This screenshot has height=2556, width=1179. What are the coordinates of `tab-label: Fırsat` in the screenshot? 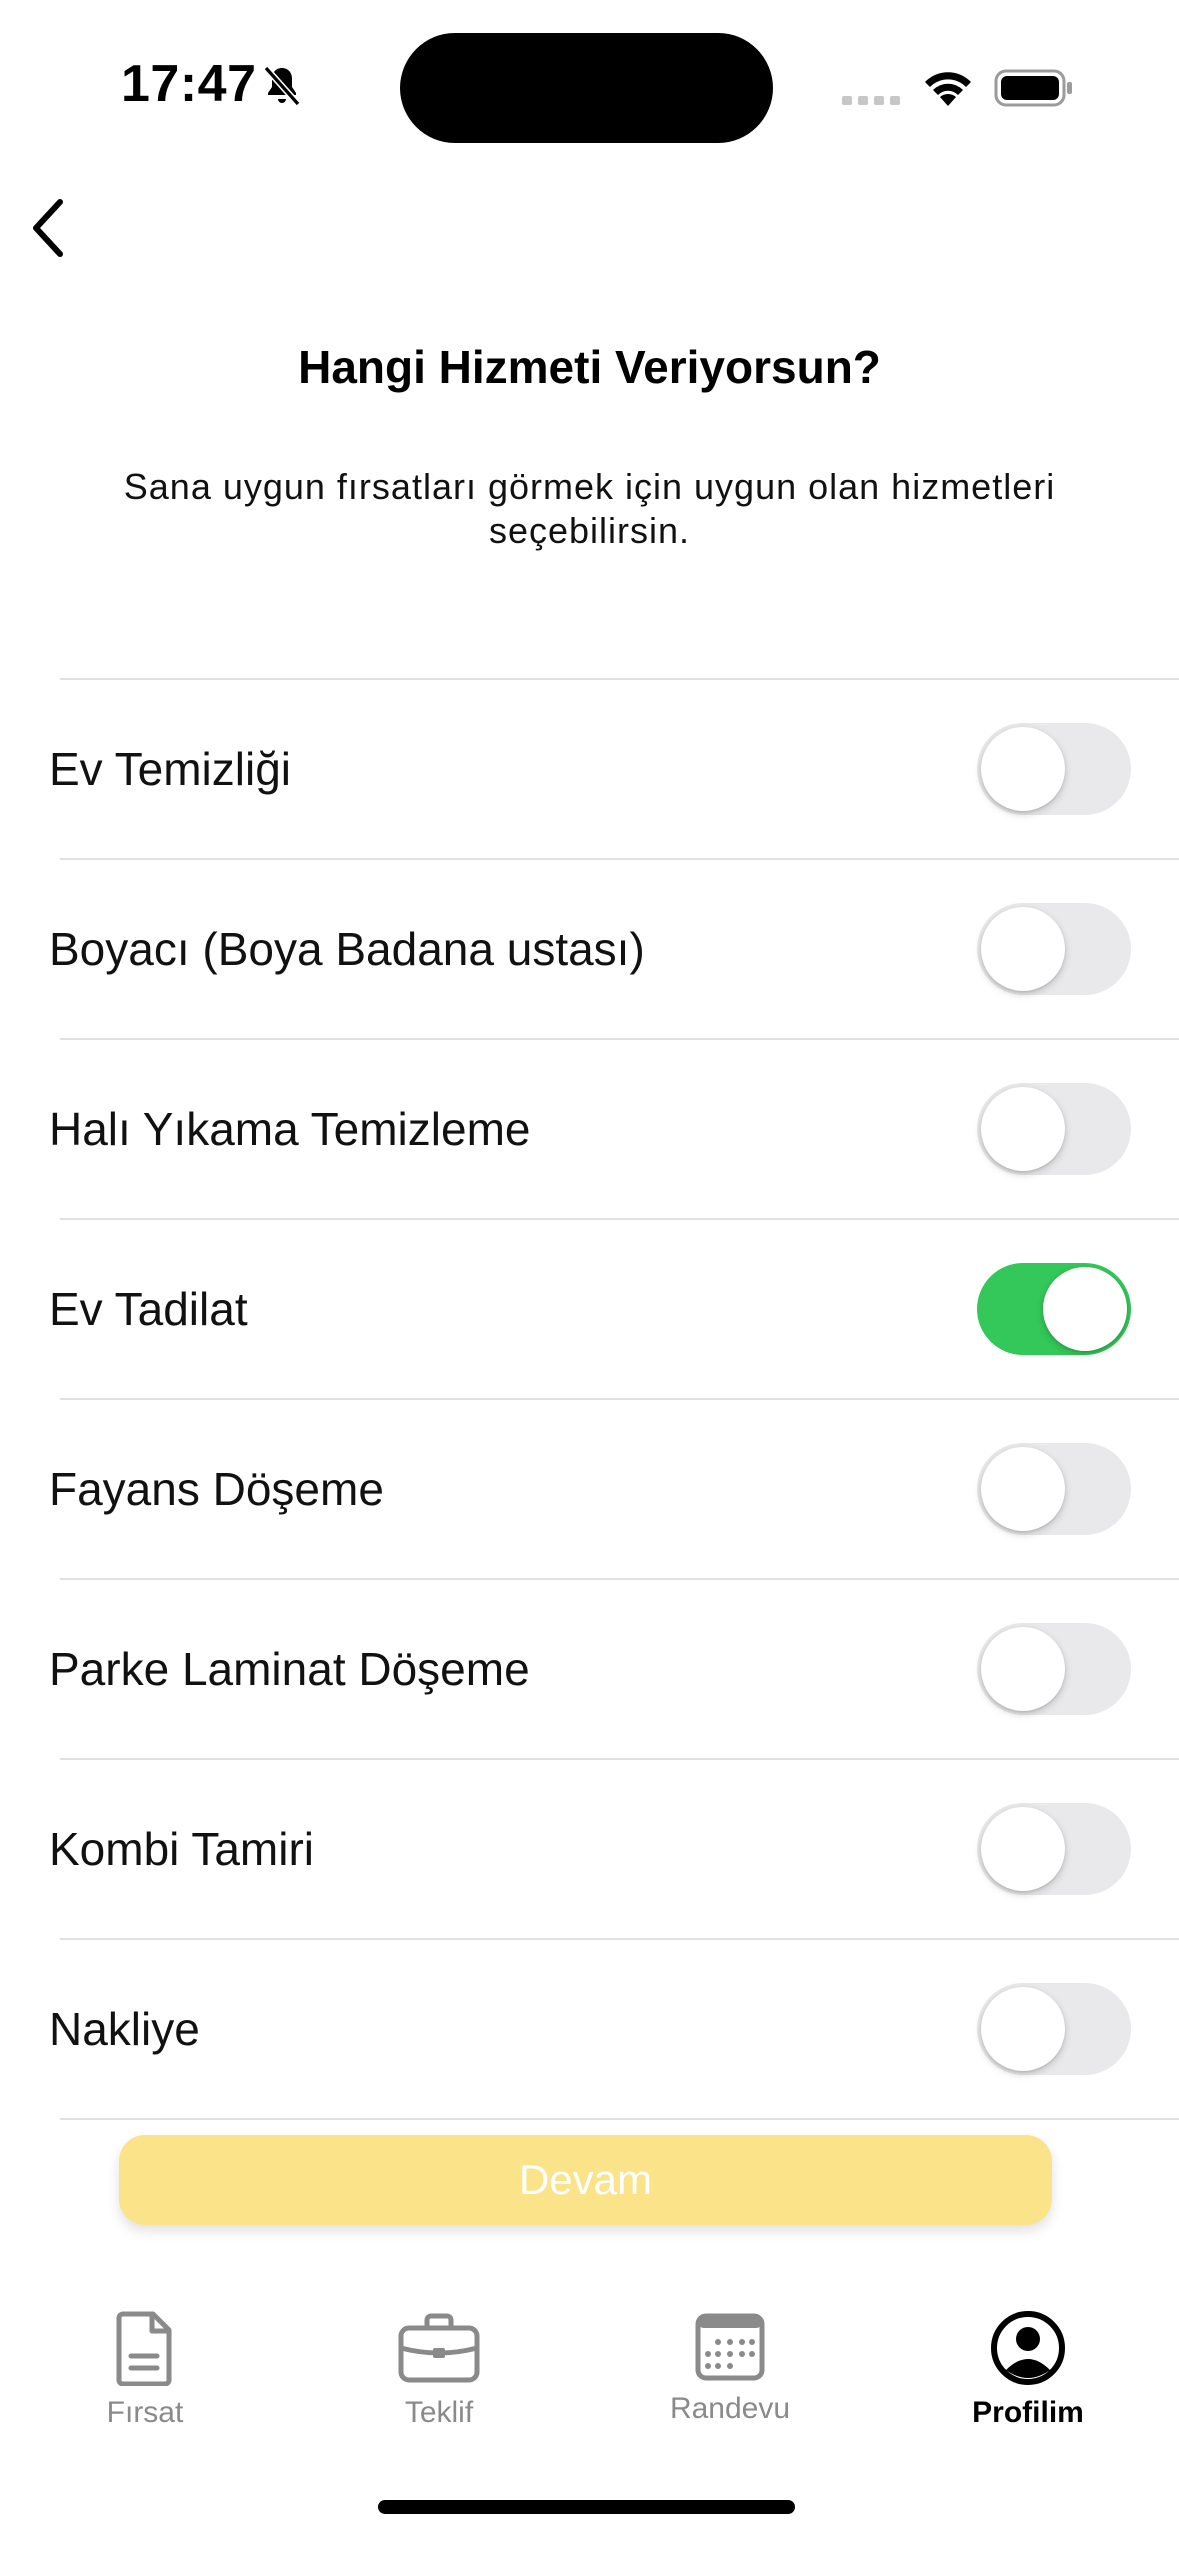 It's located at (145, 2412).